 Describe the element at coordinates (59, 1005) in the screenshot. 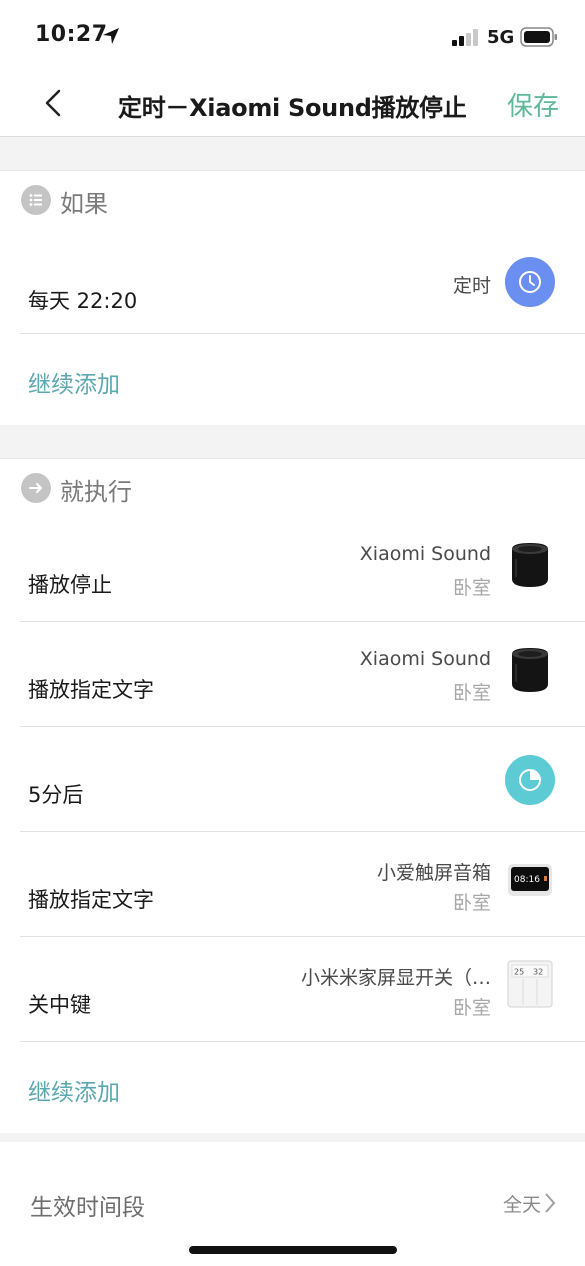

I see `action-label: 关中键` at that location.